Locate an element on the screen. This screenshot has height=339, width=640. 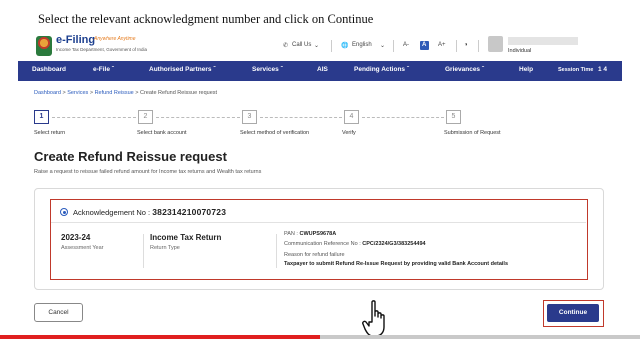
phone-icon: ✆ is located at coordinates (286, 46).